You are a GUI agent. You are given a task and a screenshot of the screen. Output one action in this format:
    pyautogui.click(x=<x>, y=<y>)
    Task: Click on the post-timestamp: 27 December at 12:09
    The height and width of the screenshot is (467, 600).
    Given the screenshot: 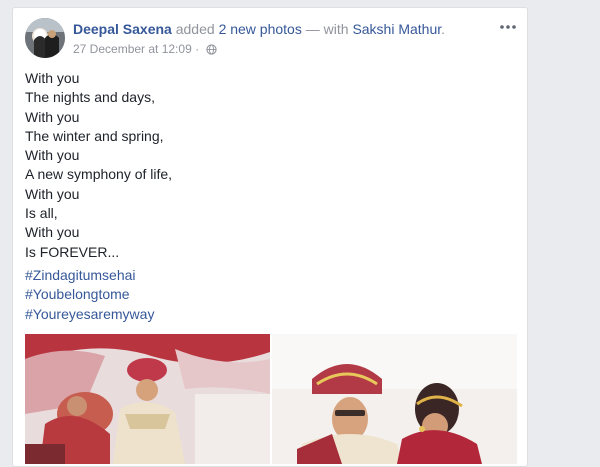 What is the action you would take?
    pyautogui.click(x=132, y=49)
    